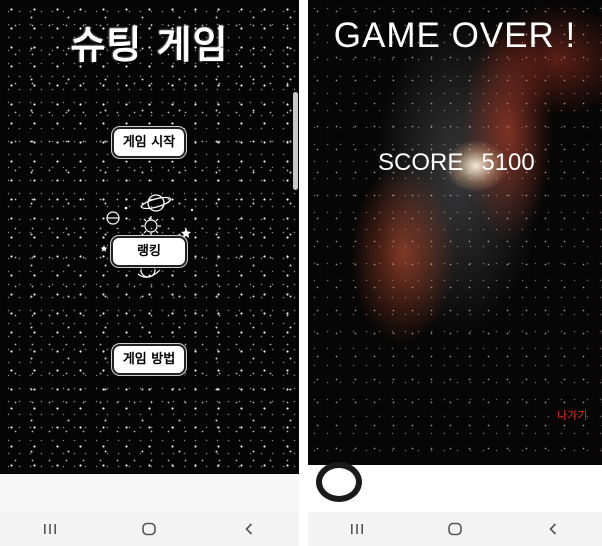 The width and height of the screenshot is (602, 546). I want to click on small-planet-icon, so click(113, 218).